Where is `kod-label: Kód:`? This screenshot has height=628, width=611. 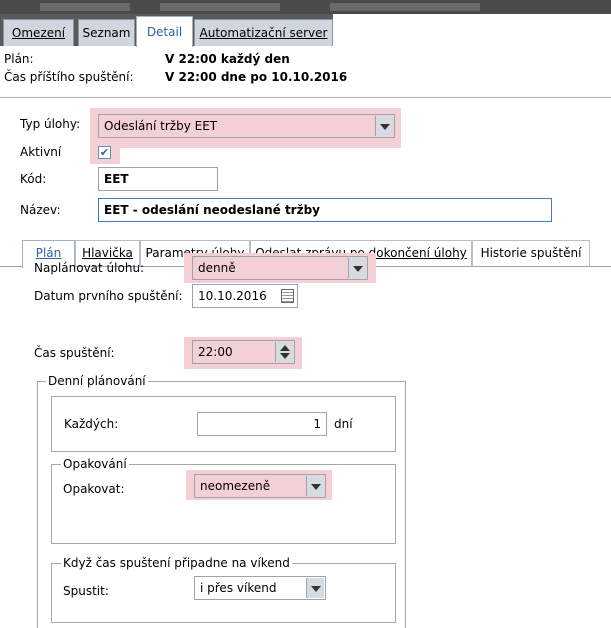
kod-label: Kód: is located at coordinates (33, 179).